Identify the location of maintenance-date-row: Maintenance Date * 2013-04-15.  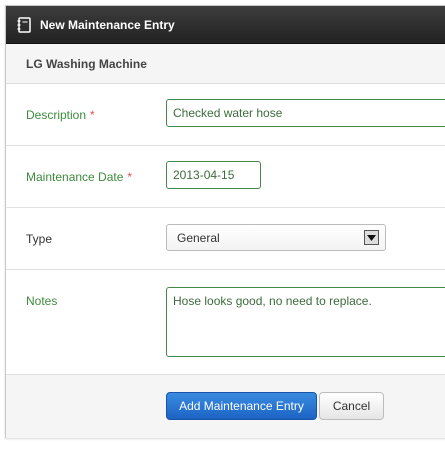
(225, 177).